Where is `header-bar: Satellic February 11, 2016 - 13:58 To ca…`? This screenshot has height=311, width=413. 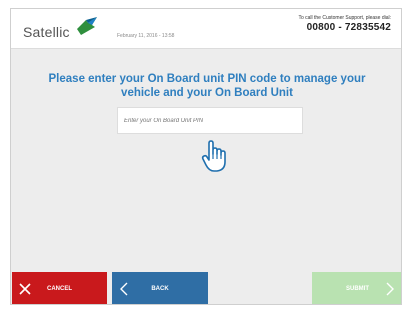
header-bar: Satellic February 11, 2016 - 13:58 To ca… is located at coordinates (206, 29).